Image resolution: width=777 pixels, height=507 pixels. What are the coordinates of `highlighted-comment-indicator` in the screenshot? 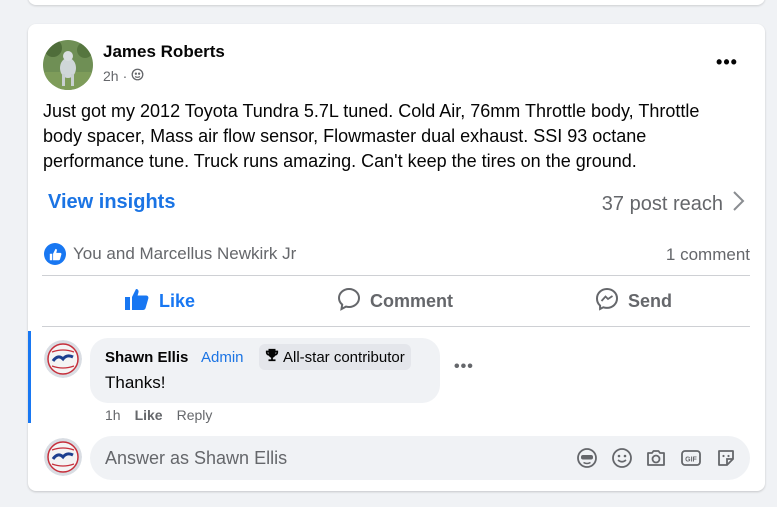 It's located at (29, 377).